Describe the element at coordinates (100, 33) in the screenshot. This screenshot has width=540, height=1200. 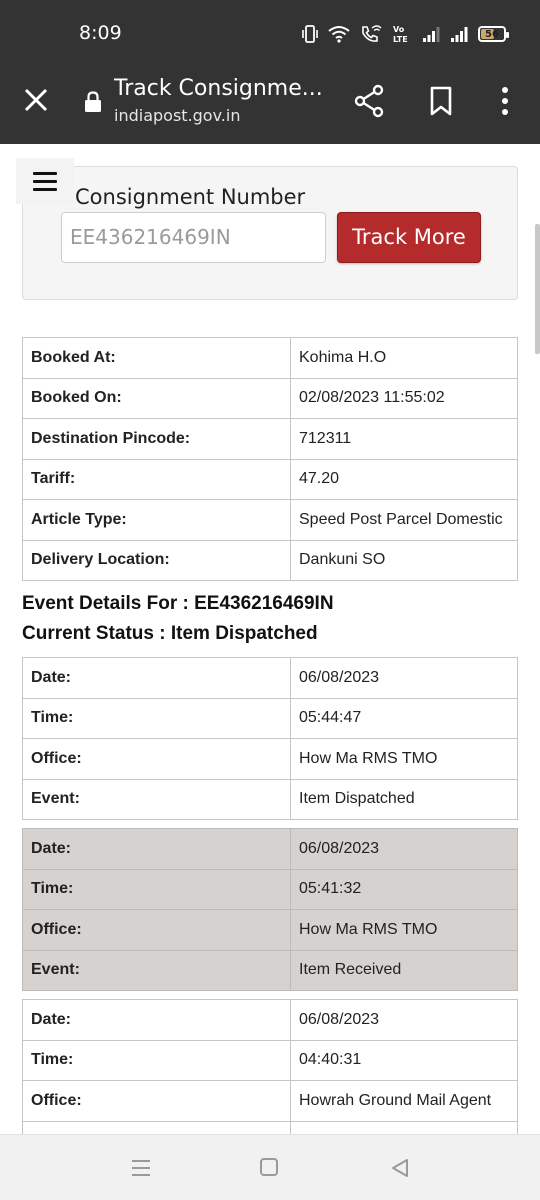
I see `status-time: 8:09` at that location.